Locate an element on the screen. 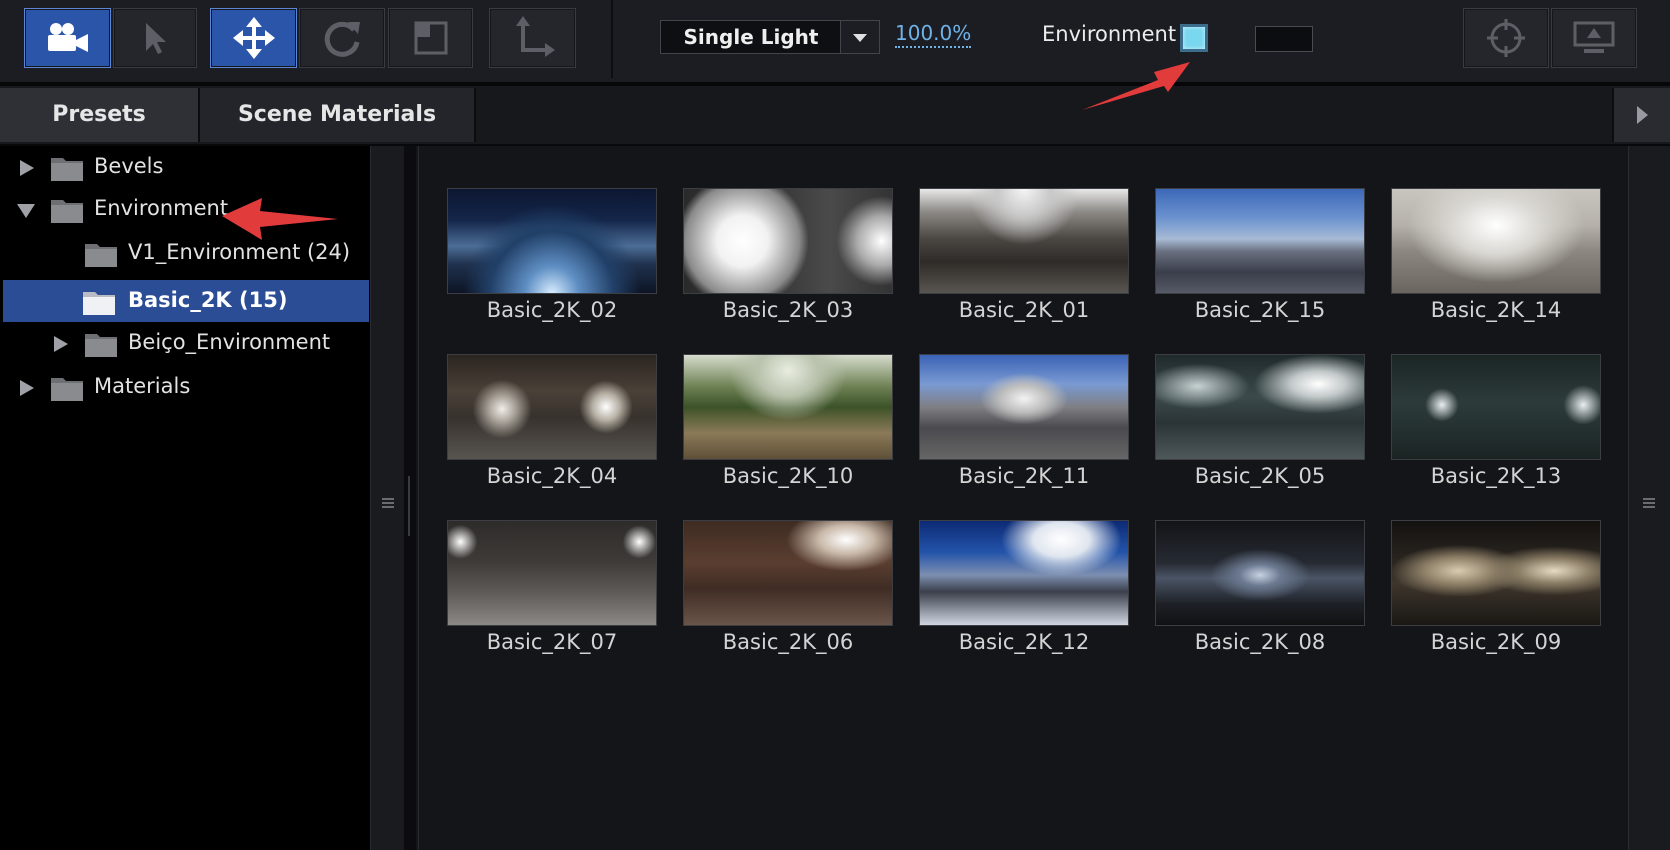 The height and width of the screenshot is (850, 1670). preset-thumbnail: Basic_2K_06 is located at coordinates (788, 587).